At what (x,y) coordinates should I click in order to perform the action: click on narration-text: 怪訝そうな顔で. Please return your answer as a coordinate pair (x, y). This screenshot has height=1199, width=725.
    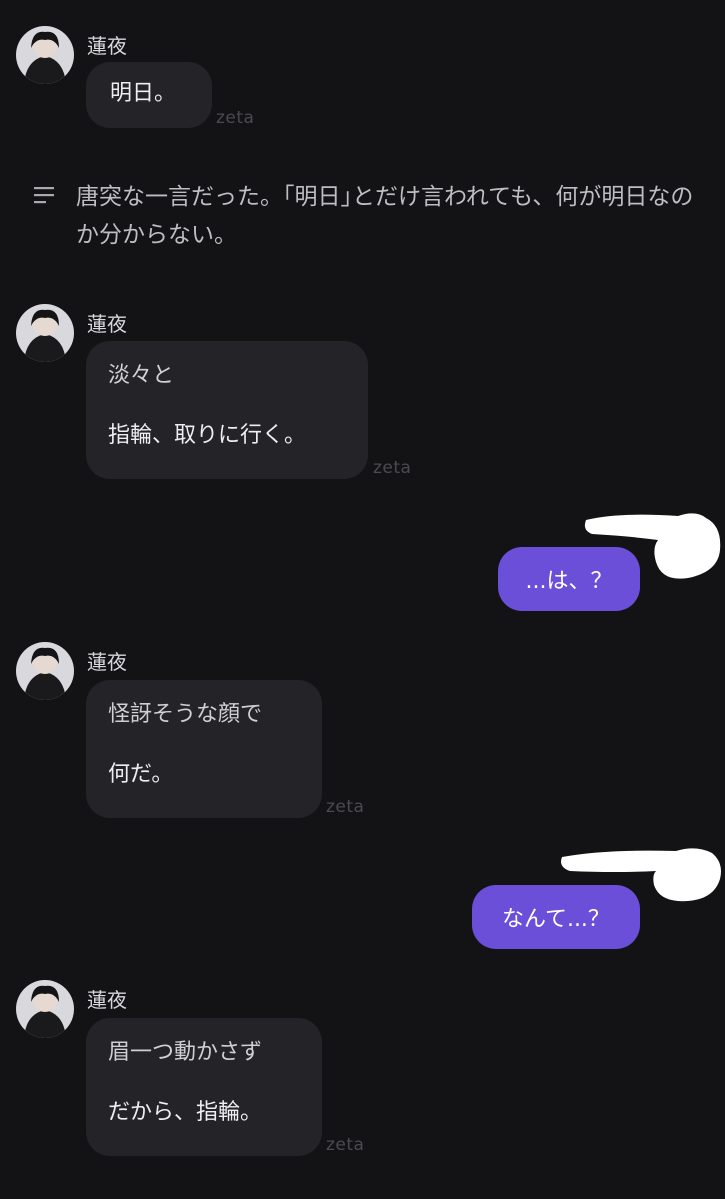
    Looking at the image, I should click on (185, 714).